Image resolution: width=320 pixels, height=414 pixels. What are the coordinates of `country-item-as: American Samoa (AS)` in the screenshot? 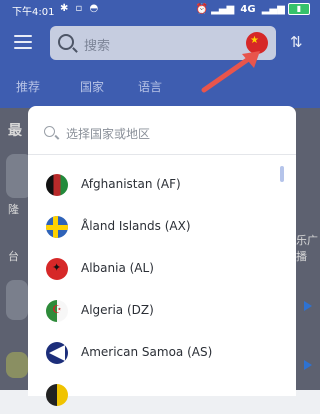 It's located at (162, 355).